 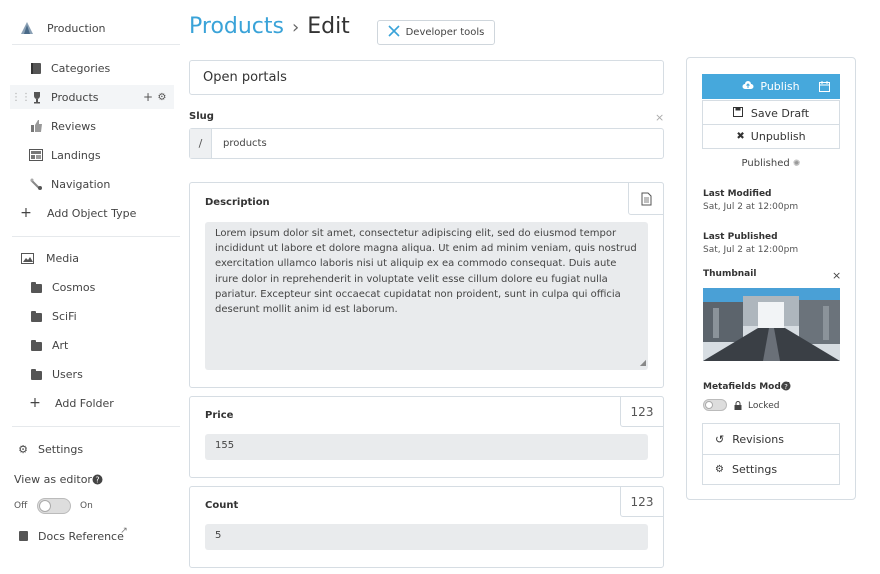 I want to click on slug-field: / products, so click(x=426, y=143).